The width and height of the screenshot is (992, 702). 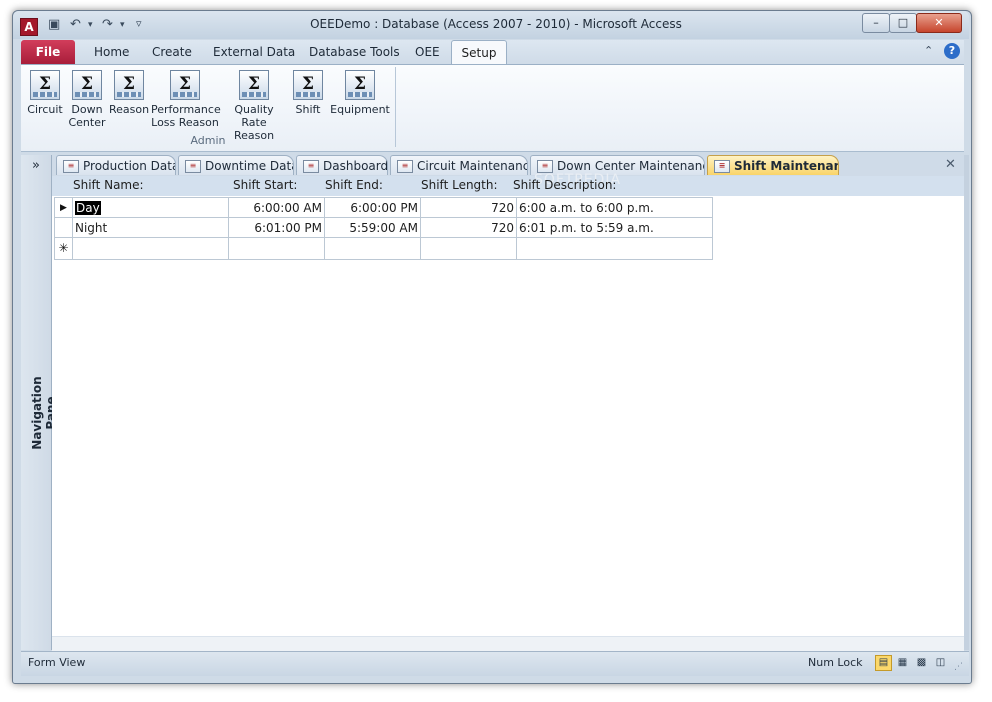 What do you see at coordinates (615, 249) in the screenshot?
I see `new-shift-description-field` at bounding box center [615, 249].